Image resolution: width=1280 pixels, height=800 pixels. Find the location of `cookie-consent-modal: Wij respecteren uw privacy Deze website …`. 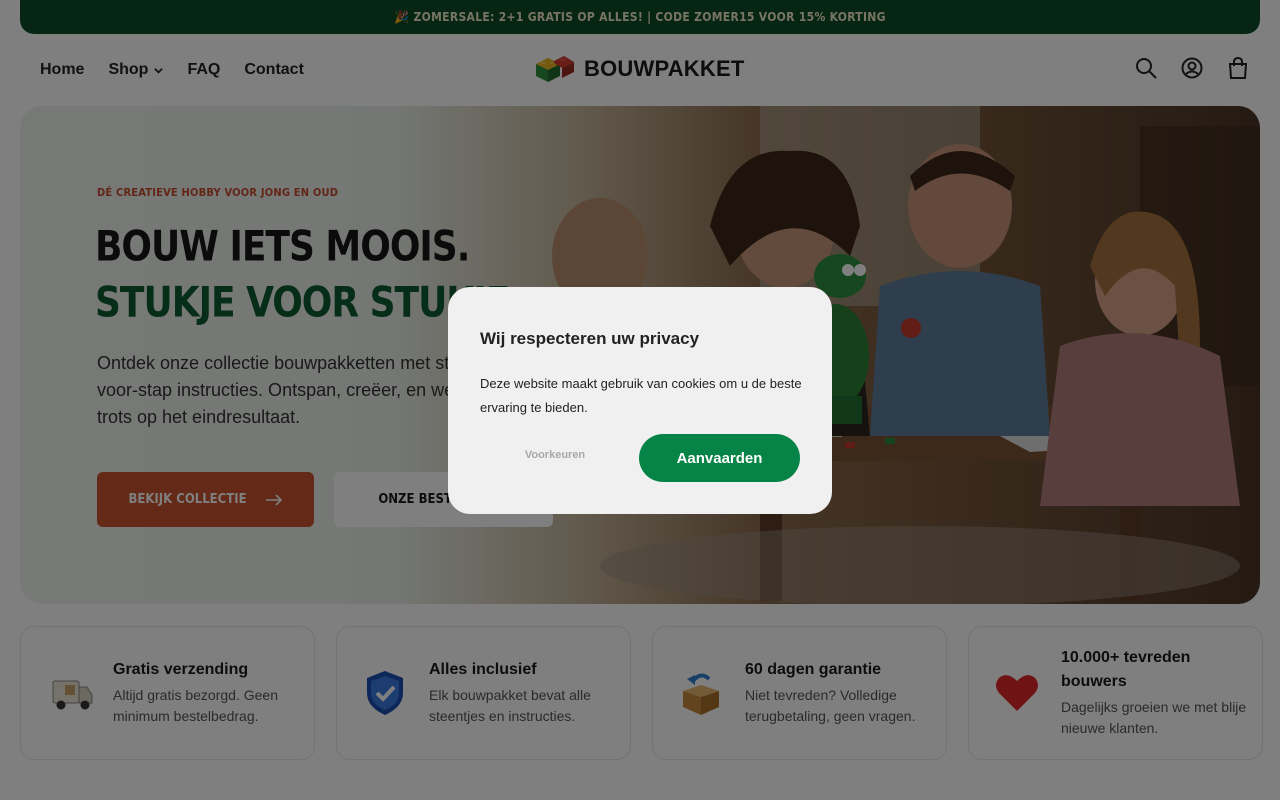

cookie-consent-modal: Wij respecteren uw privacy Deze website … is located at coordinates (640, 400).